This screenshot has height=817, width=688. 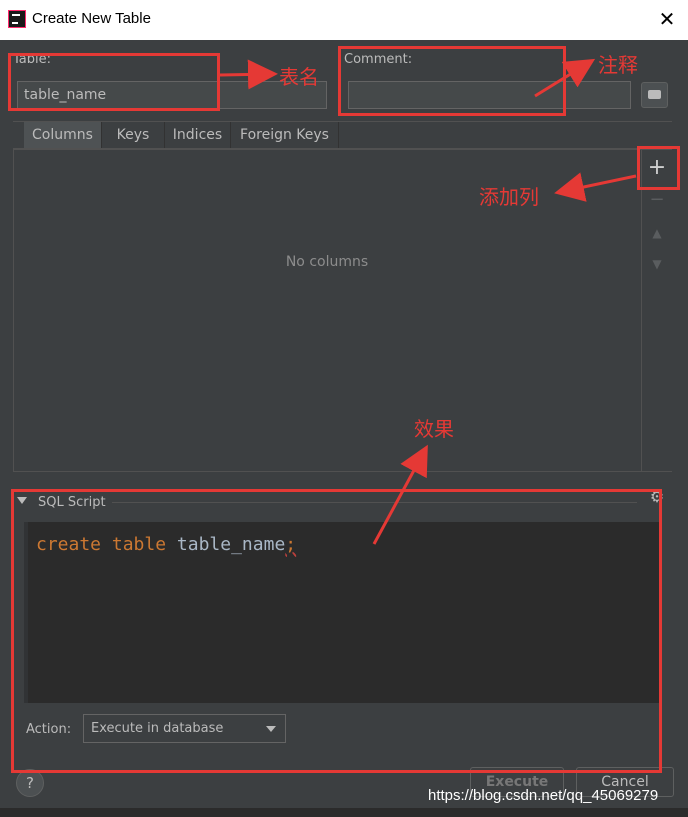 I want to click on arrow-add, so click(x=595, y=187).